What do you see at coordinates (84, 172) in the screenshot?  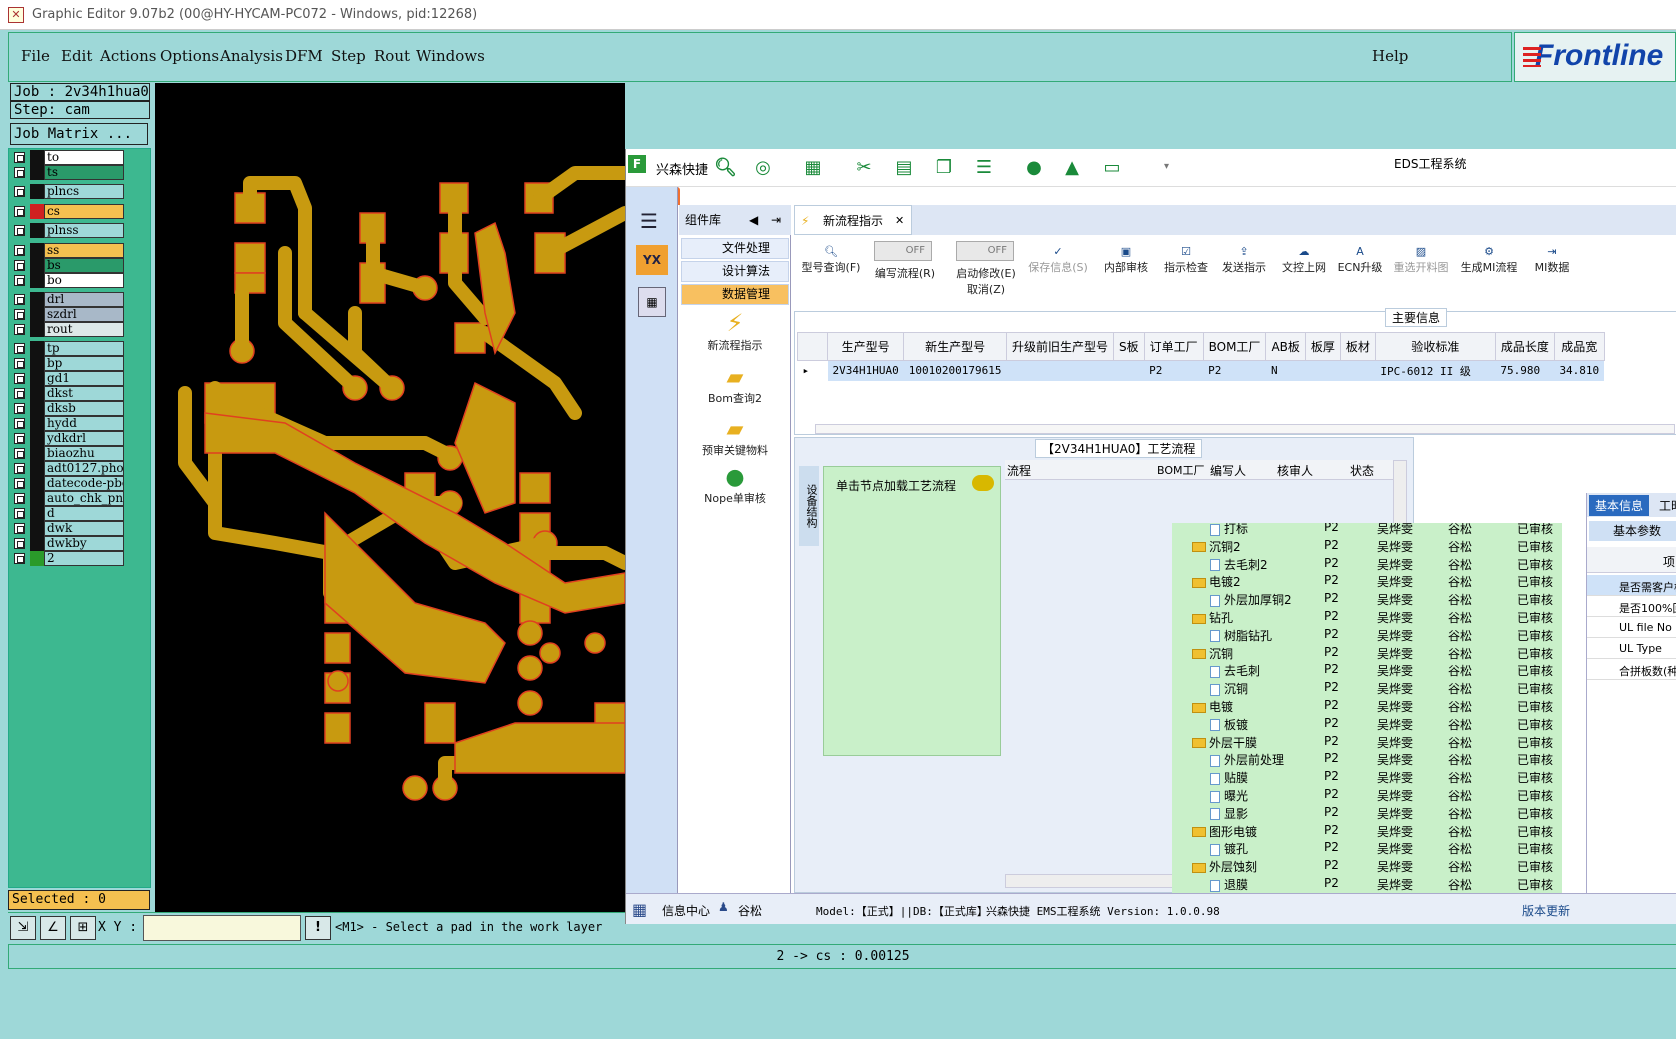 I see `layer-name: ts` at bounding box center [84, 172].